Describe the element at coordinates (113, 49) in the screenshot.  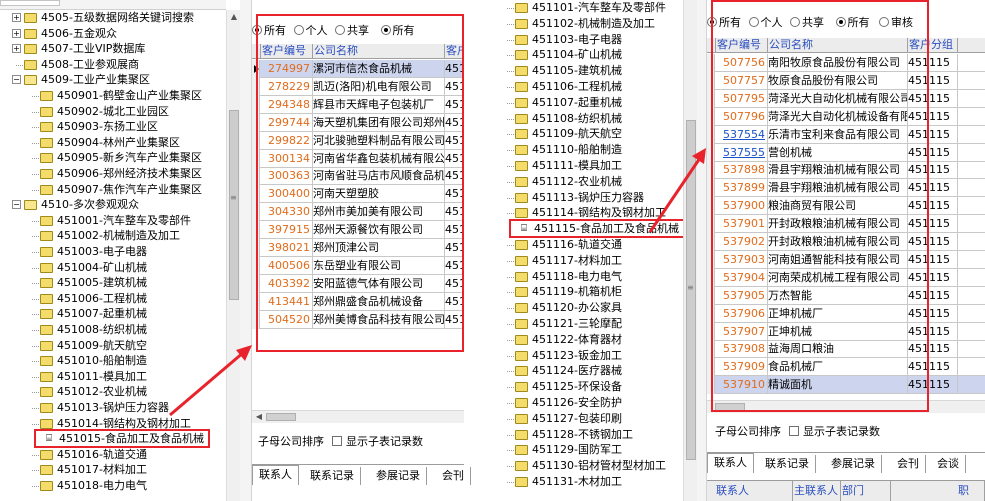
I see `tree-node: +4507-工业VIP数据库` at that location.